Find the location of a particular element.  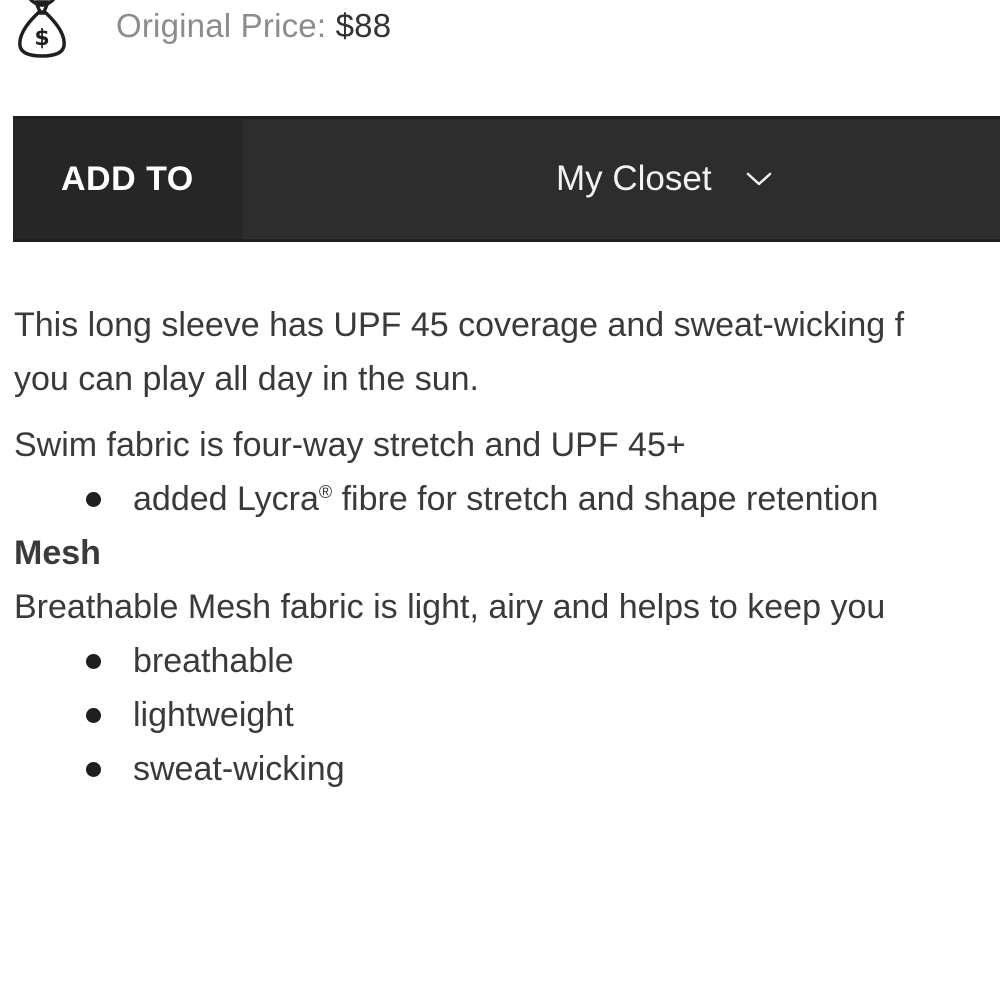

description-intro-line2: you can play all day in the sun. is located at coordinates (246, 379).